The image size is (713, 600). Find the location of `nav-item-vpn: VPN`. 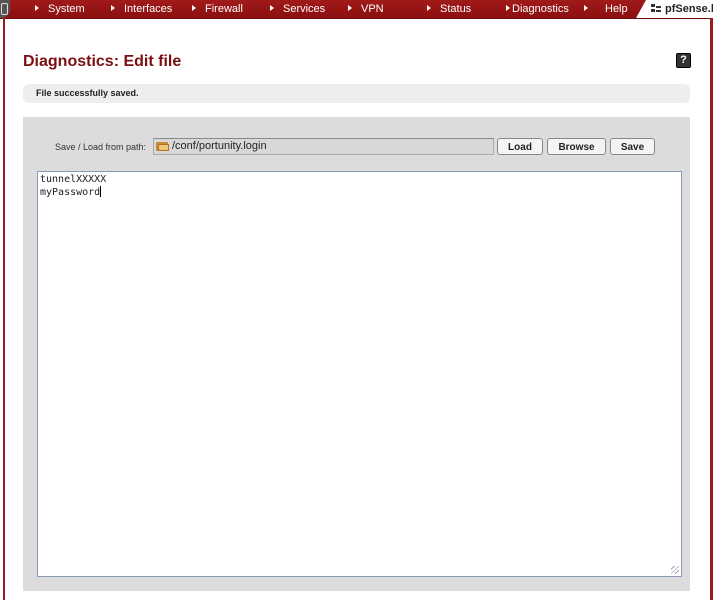

nav-item-vpn: VPN is located at coordinates (366, 9).